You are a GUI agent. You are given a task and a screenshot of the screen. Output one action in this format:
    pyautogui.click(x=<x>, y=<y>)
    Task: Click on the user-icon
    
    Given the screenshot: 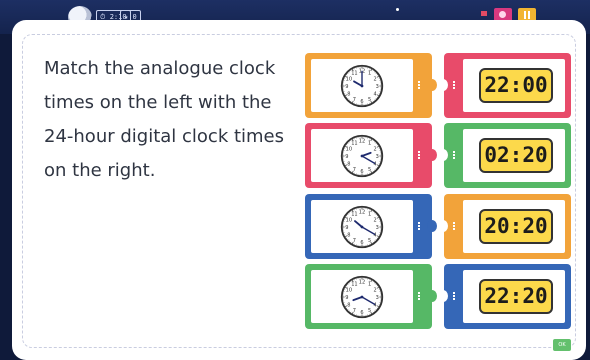 What is the action you would take?
    pyautogui.click(x=502, y=14)
    